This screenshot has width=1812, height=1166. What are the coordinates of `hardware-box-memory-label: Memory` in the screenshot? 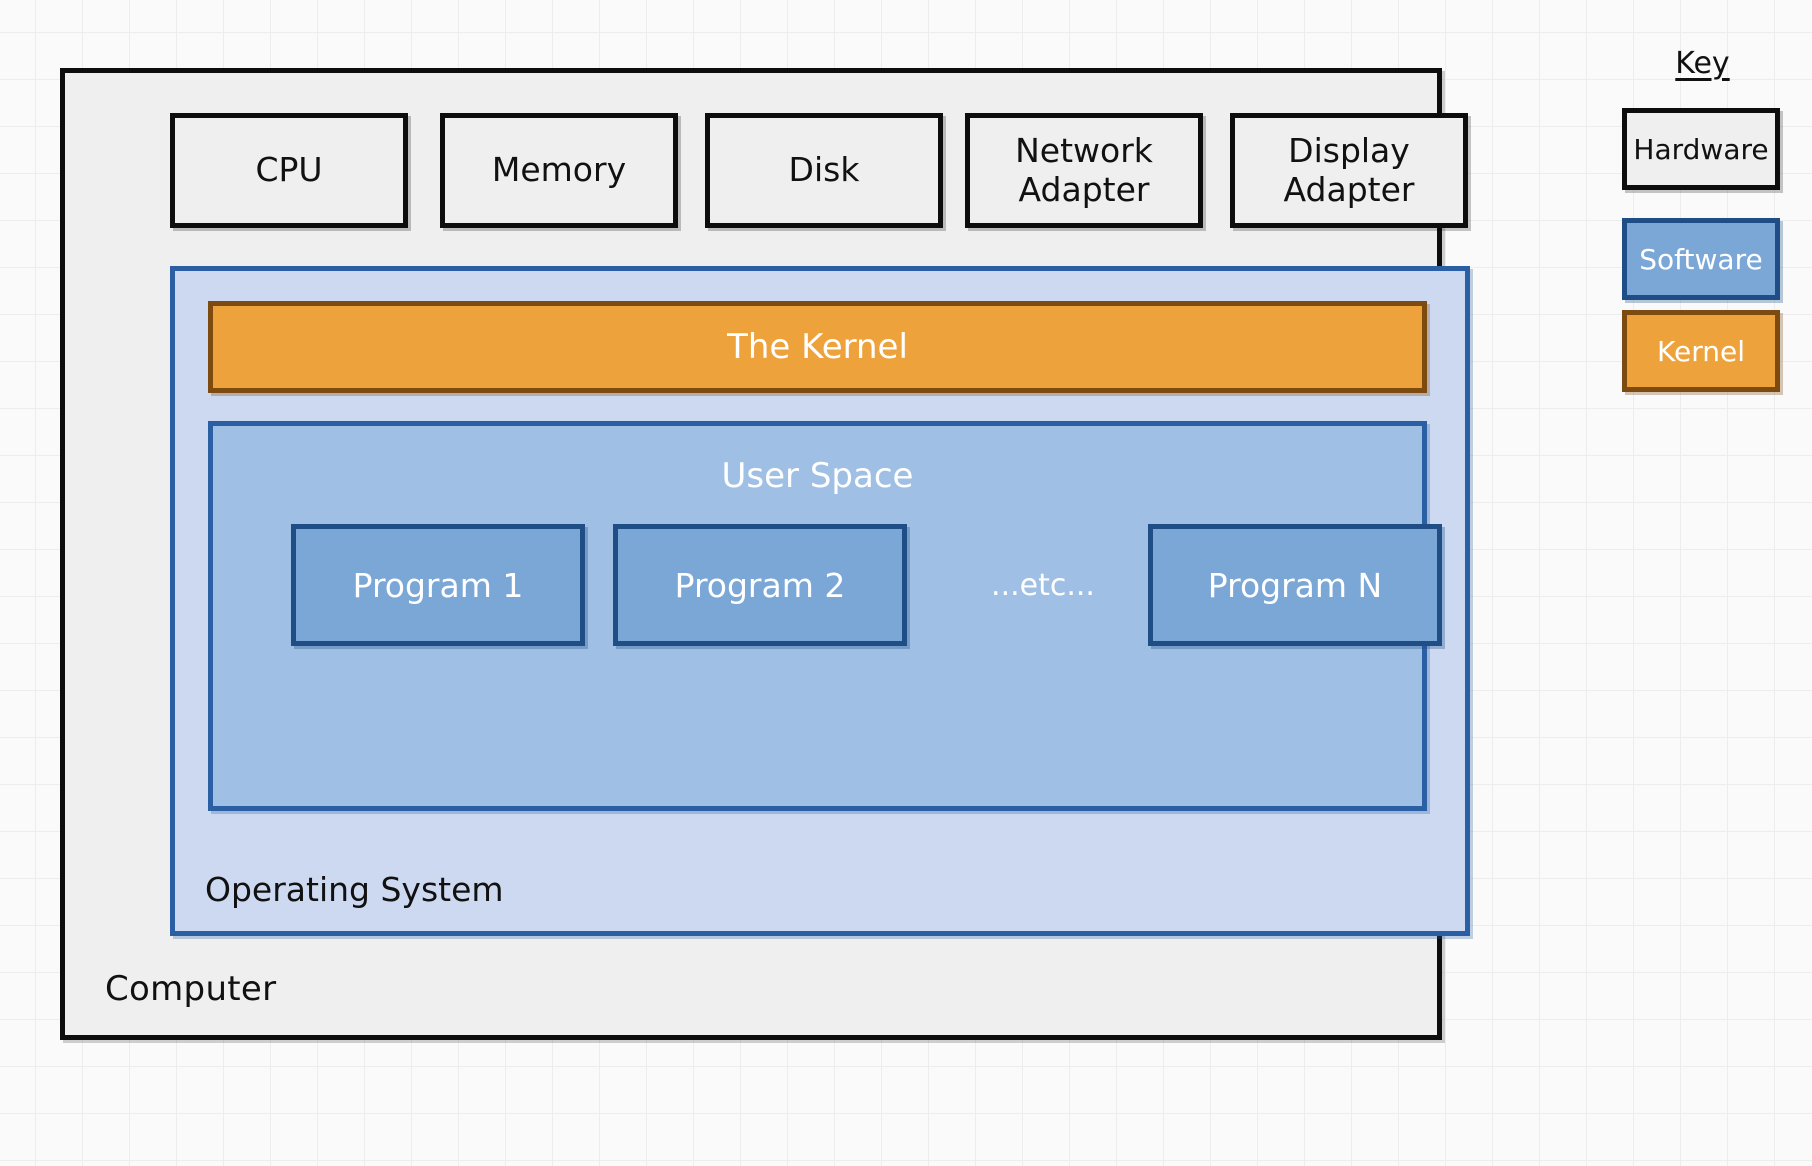 It's located at (559, 170).